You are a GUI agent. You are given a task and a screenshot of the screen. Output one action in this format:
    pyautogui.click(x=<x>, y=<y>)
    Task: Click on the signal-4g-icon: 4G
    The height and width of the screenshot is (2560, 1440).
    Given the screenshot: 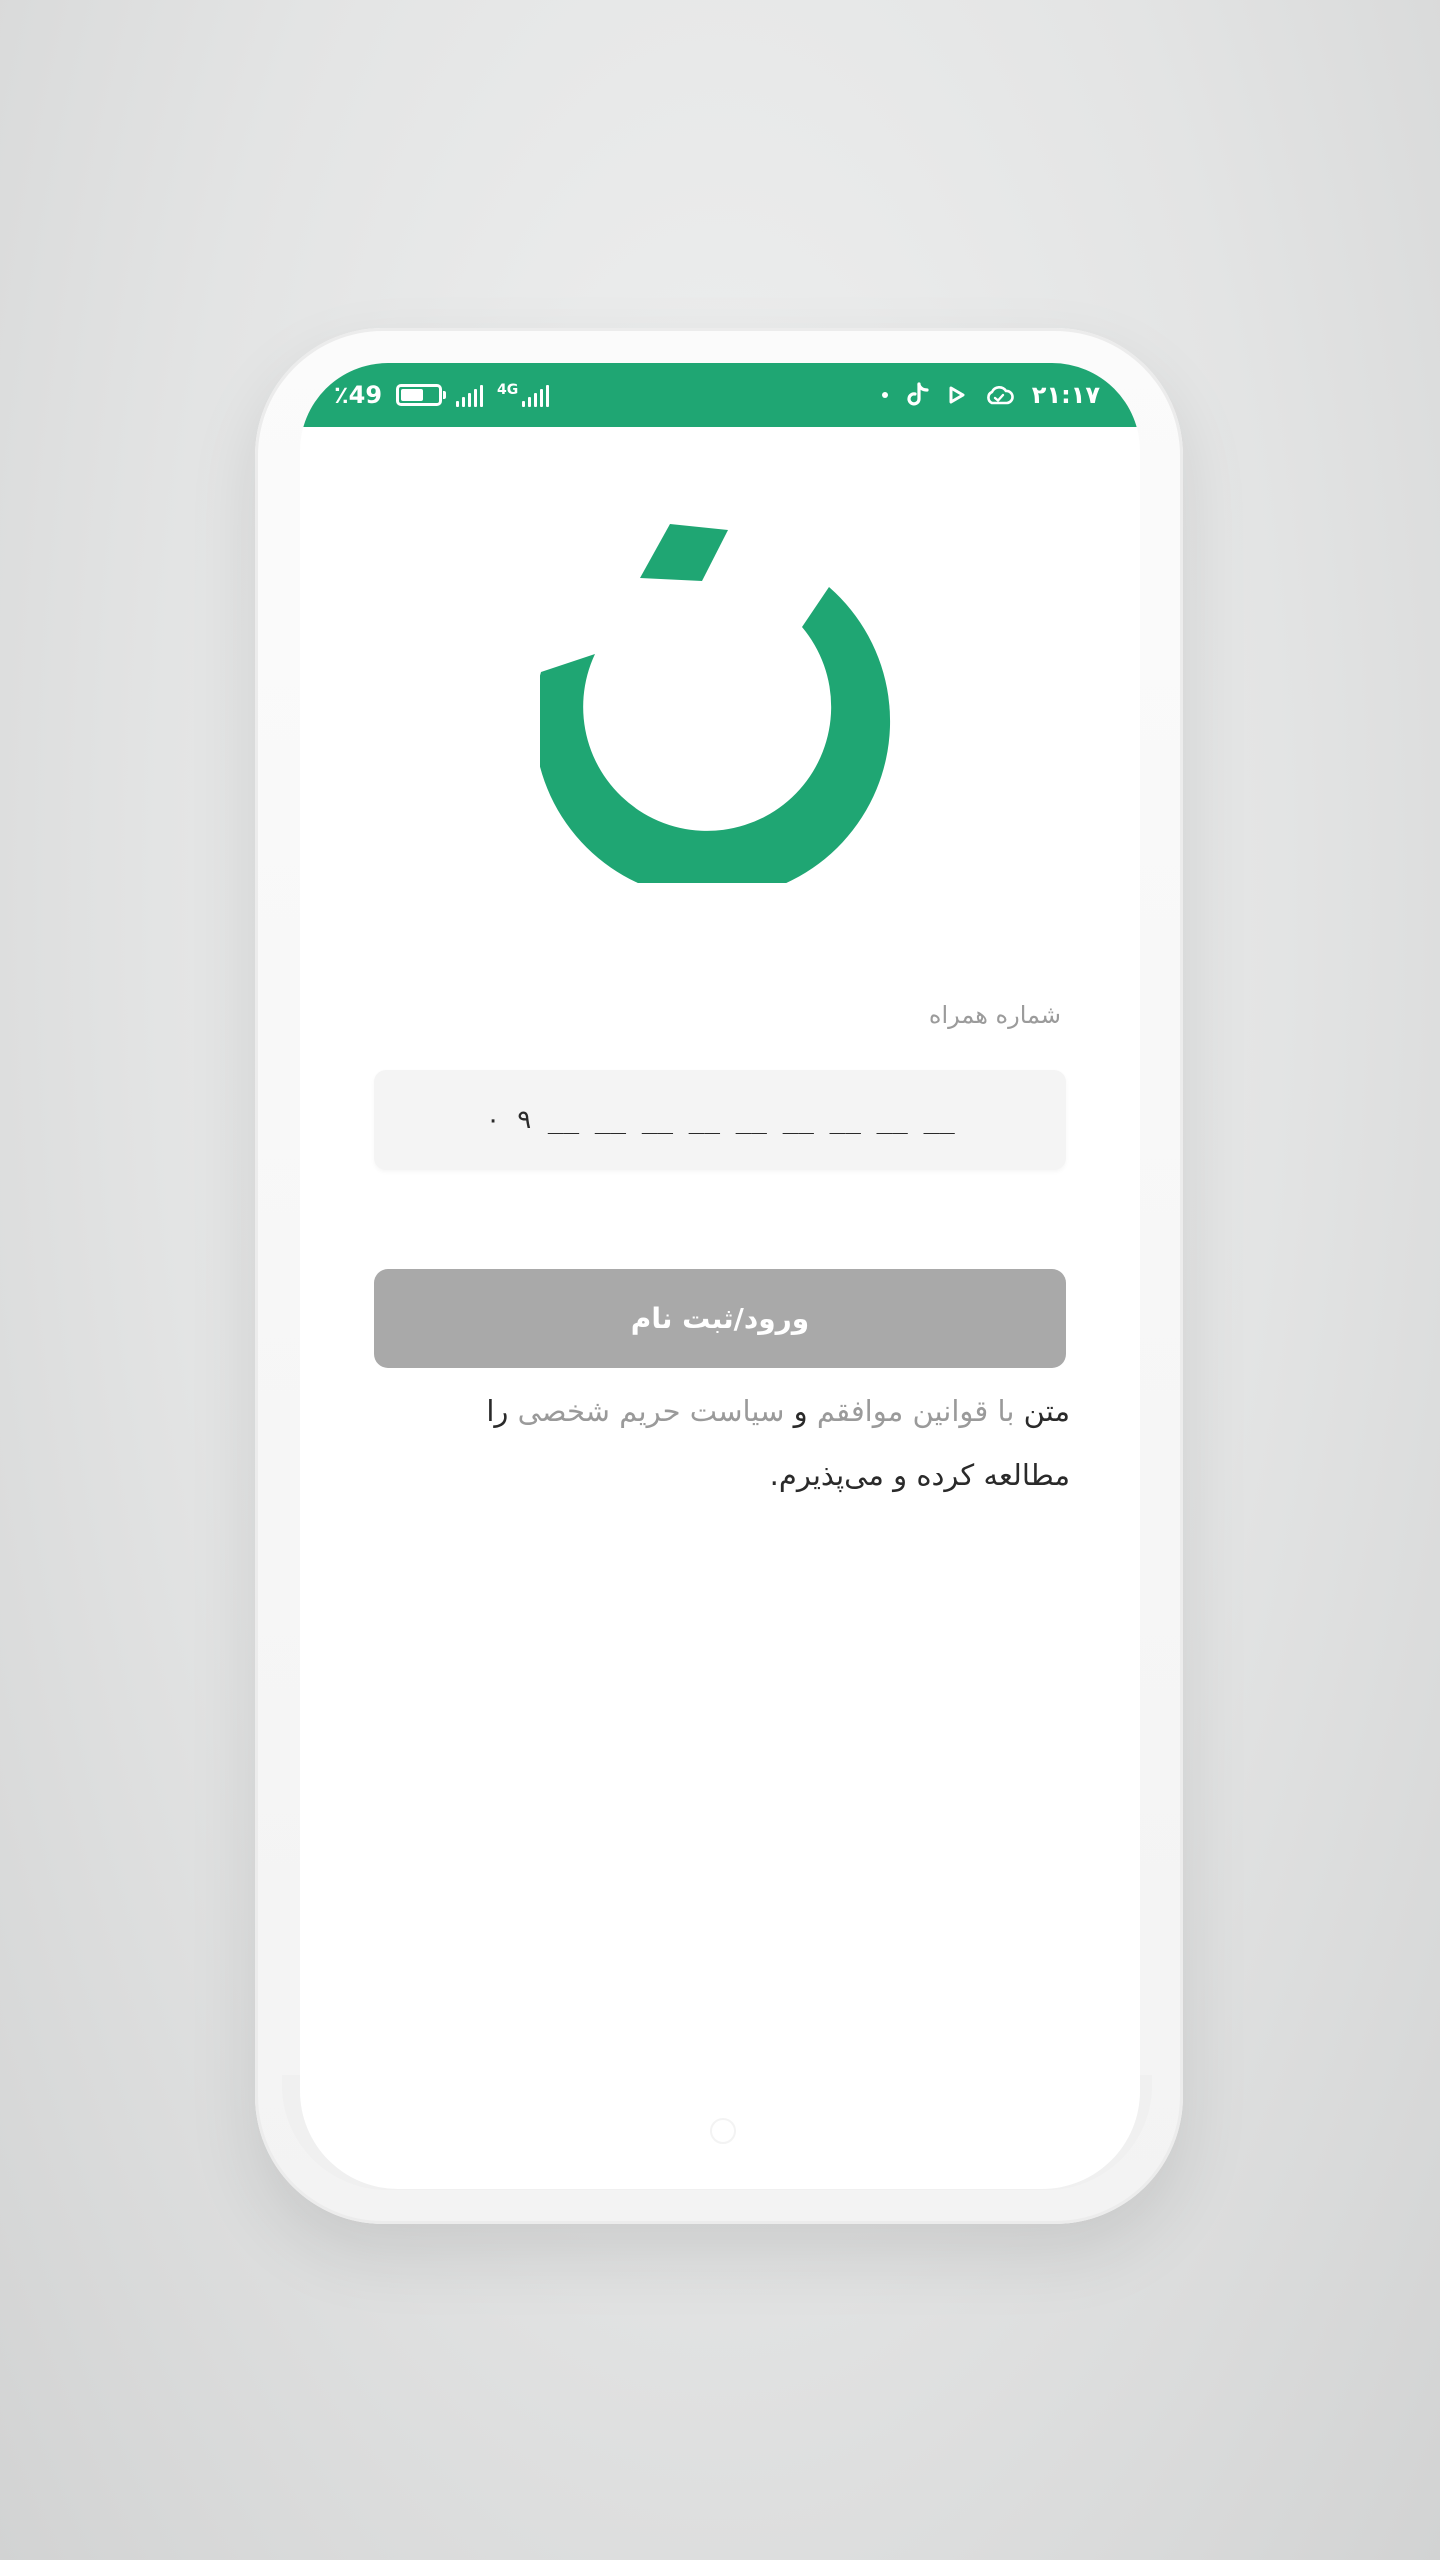 What is the action you would take?
    pyautogui.click(x=523, y=394)
    